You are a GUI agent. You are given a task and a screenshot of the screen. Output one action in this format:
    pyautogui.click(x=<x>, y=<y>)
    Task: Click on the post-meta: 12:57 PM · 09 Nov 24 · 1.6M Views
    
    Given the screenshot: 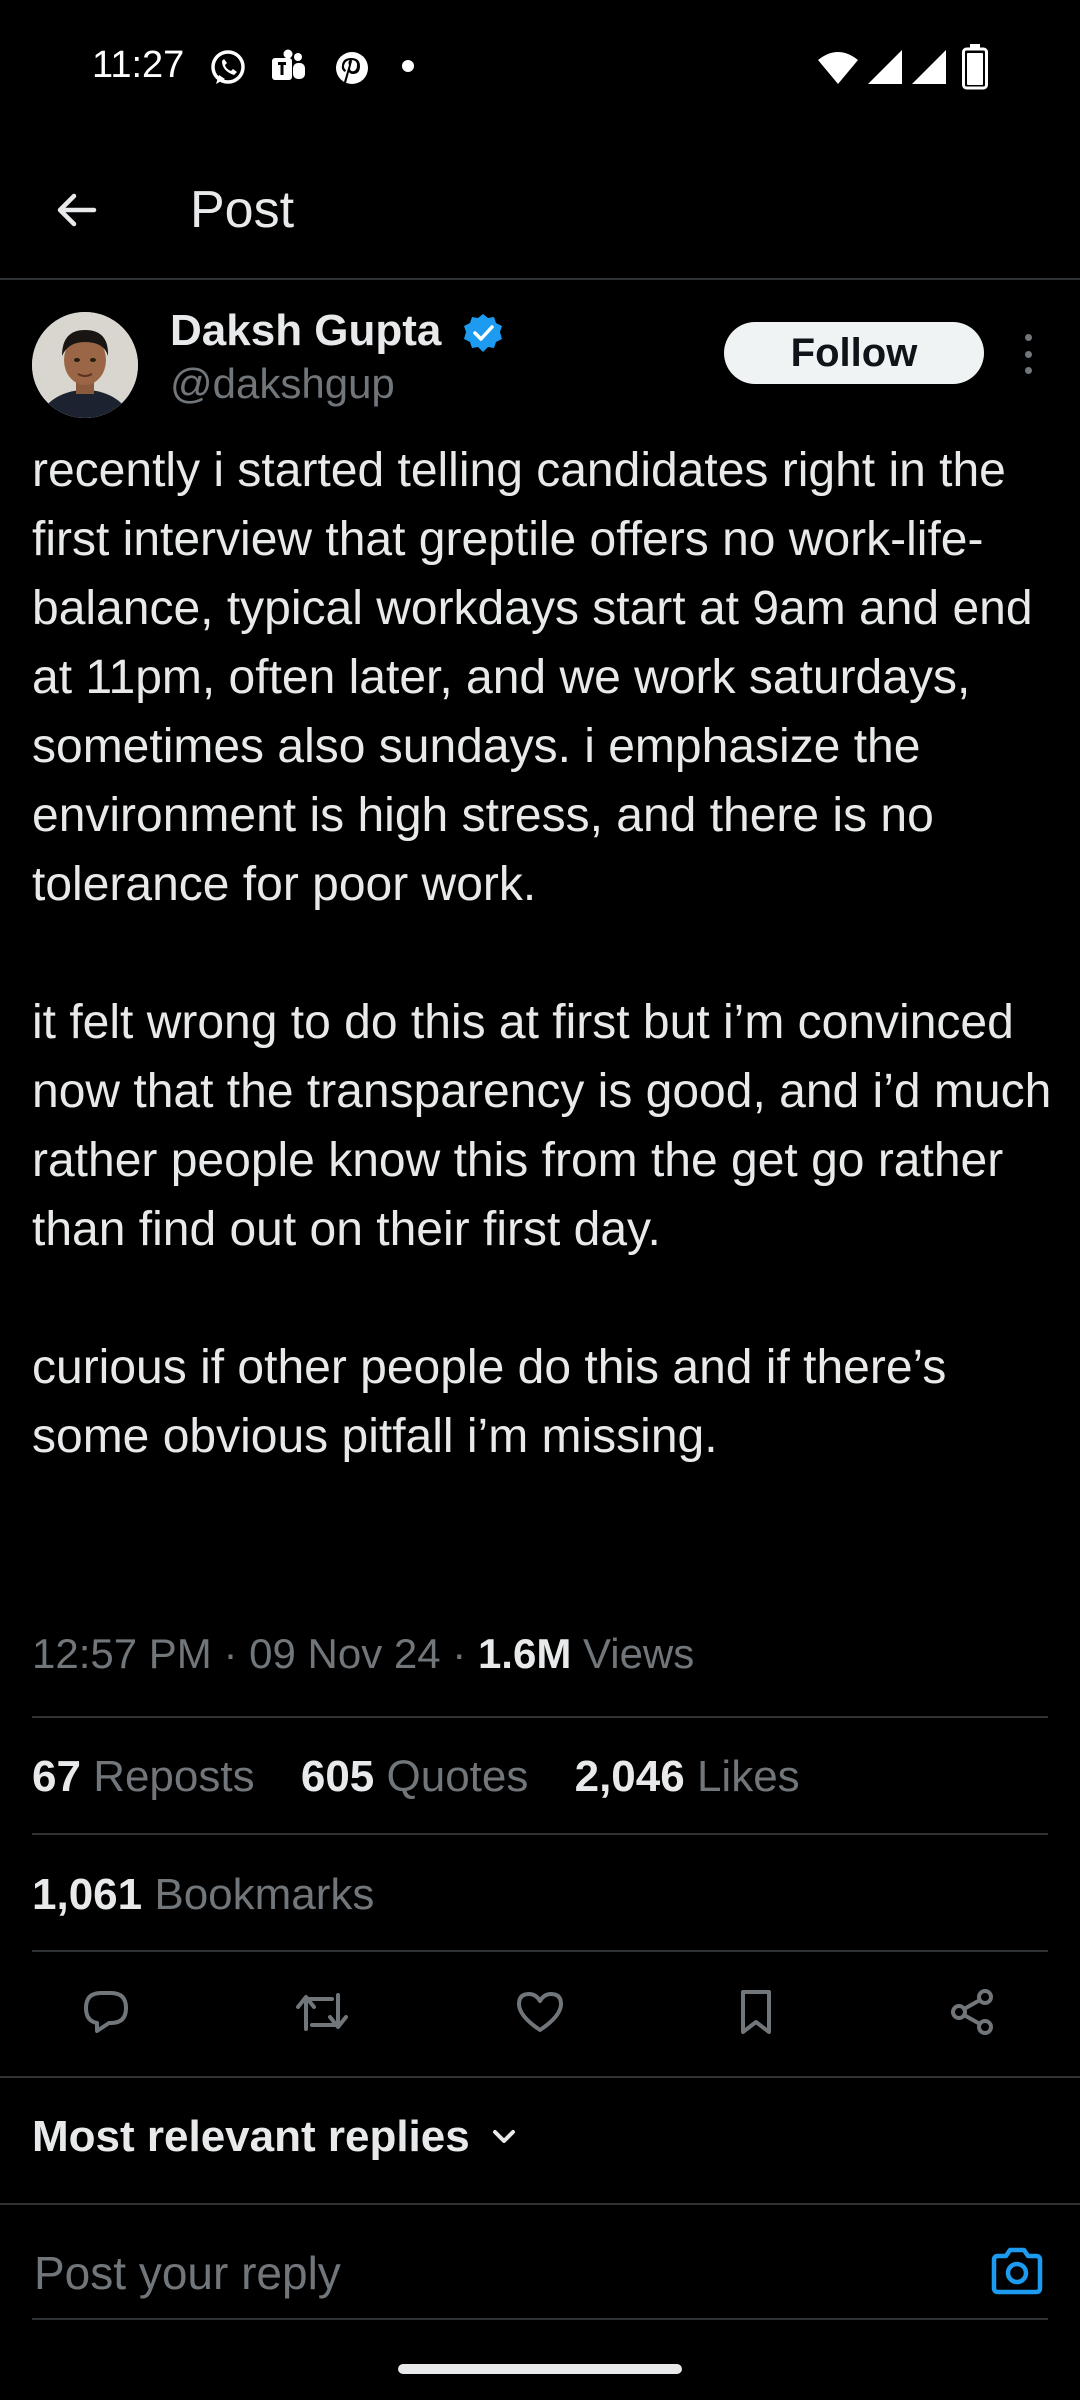 What is the action you would take?
    pyautogui.click(x=363, y=1654)
    